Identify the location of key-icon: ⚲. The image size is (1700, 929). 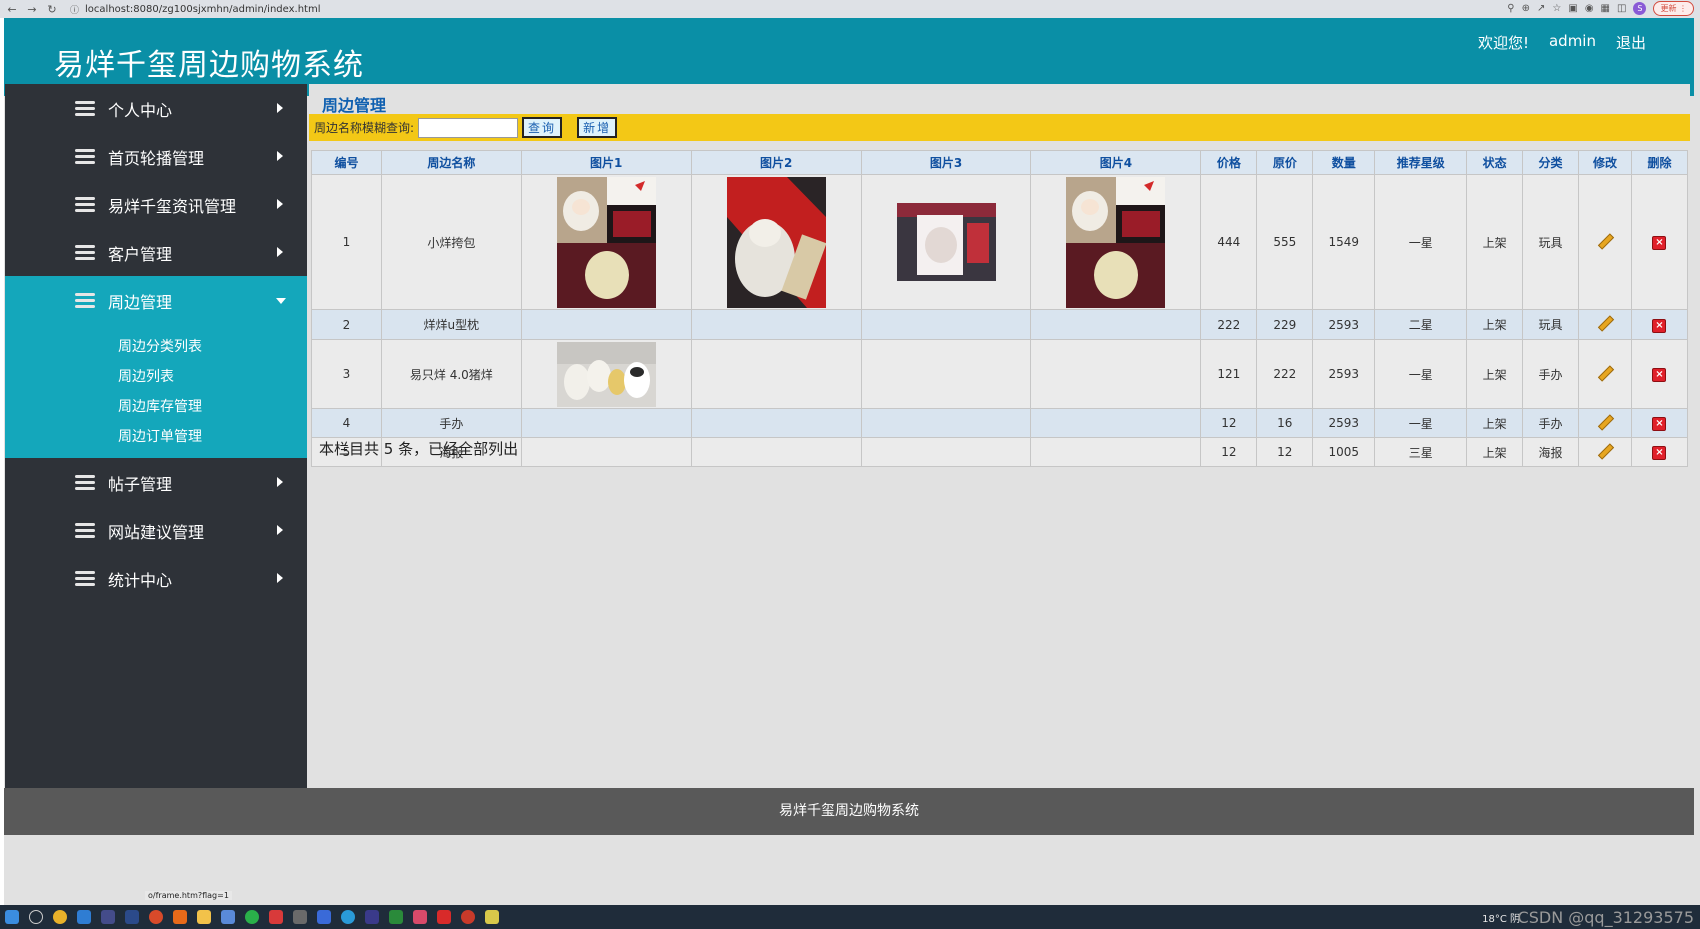
(1510, 8).